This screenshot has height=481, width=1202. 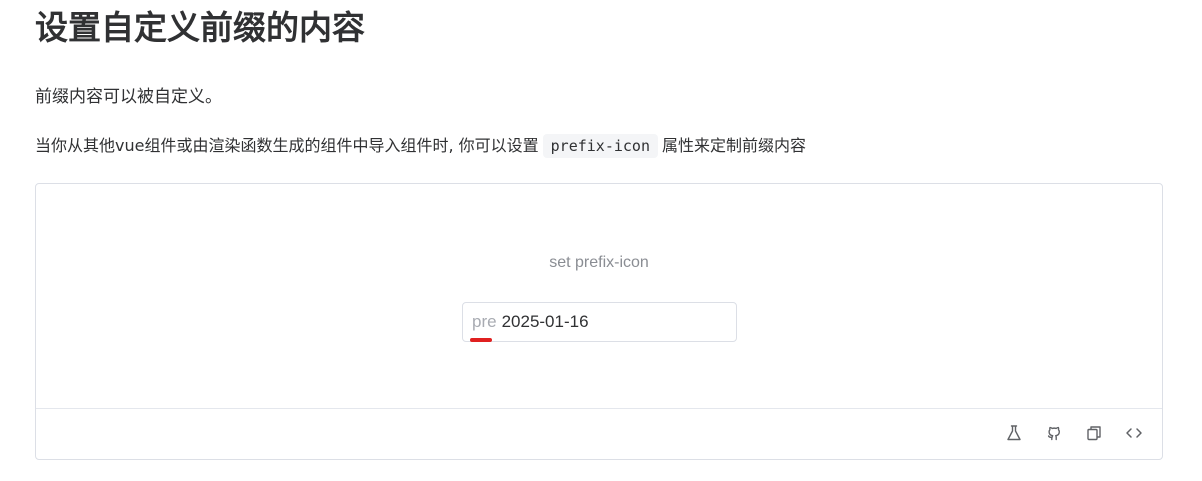 What do you see at coordinates (1054, 433) in the screenshot?
I see `github-icon` at bounding box center [1054, 433].